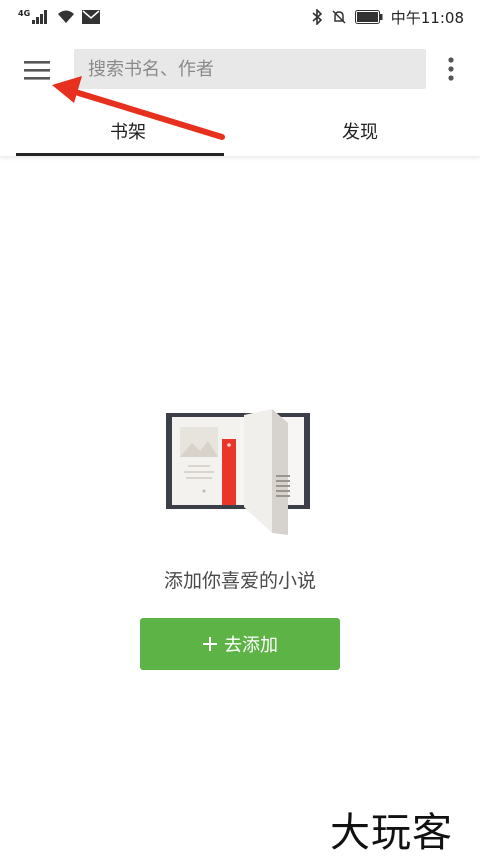 This screenshot has width=480, height=858. What do you see at coordinates (210, 644) in the screenshot?
I see `plus-icon` at bounding box center [210, 644].